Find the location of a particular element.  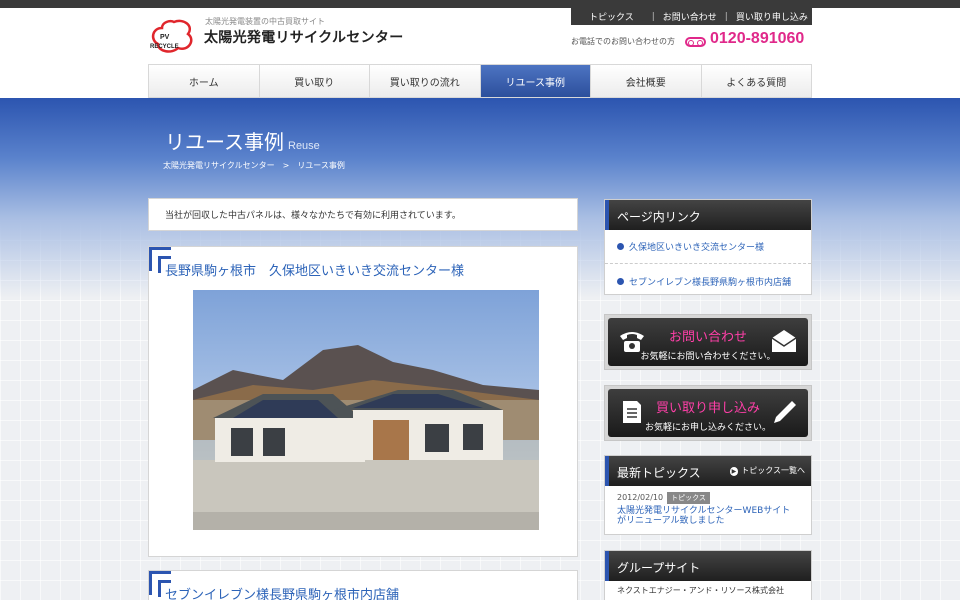

svg-text: PV is located at coordinates (165, 37).